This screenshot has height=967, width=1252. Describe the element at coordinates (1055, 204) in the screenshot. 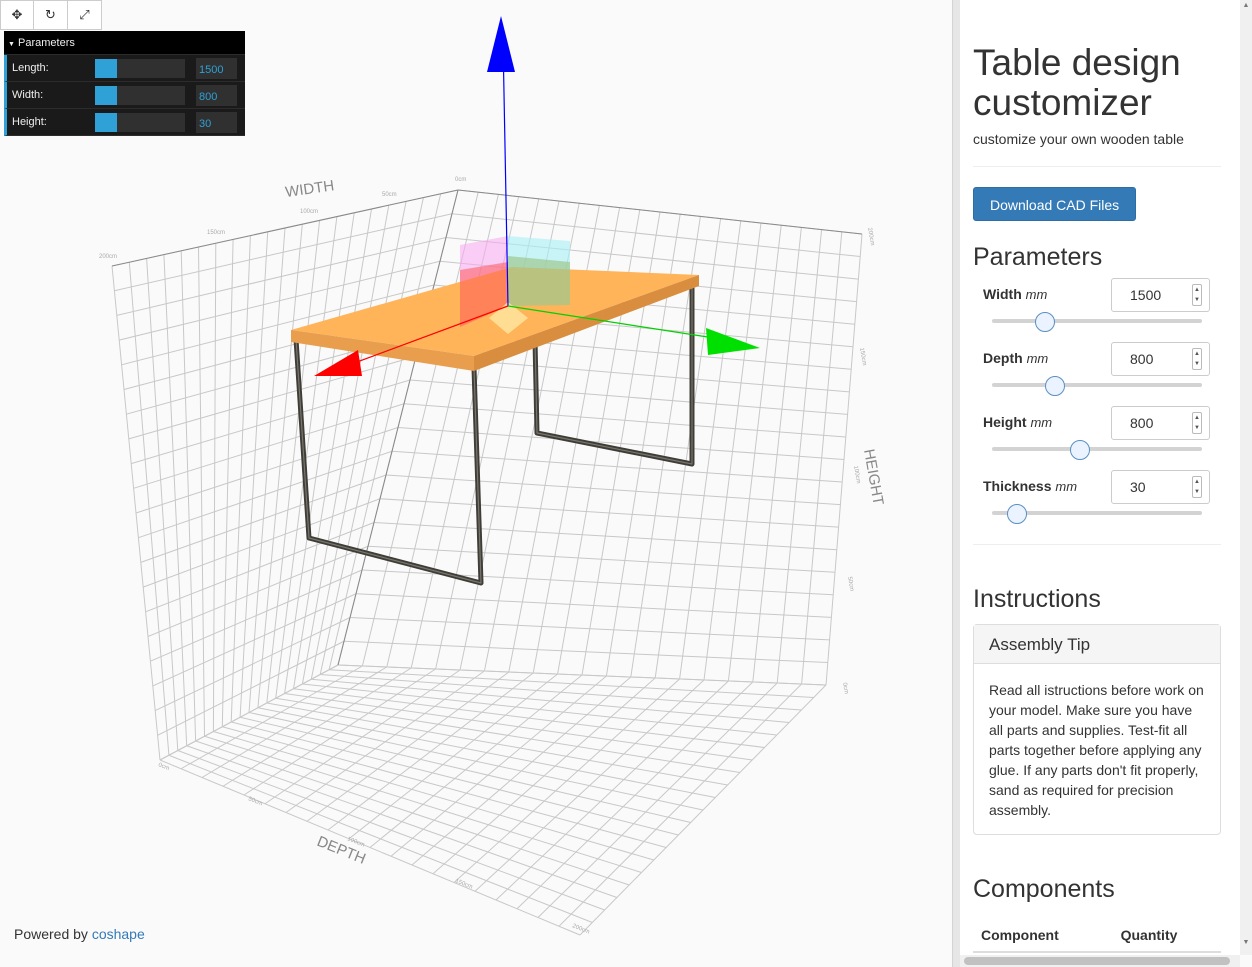

I see `download-cad-button: Download CAD Files` at that location.